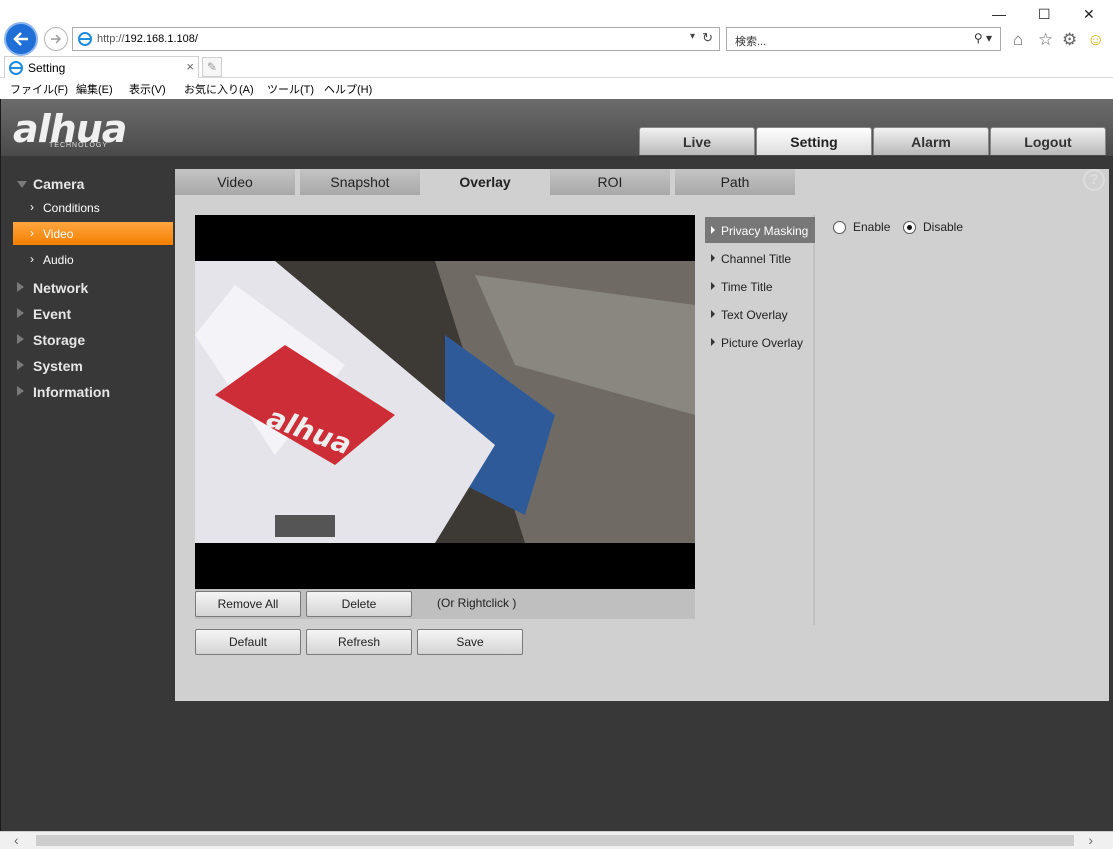 The width and height of the screenshot is (1113, 849). I want to click on scroll-left-icon: ‹, so click(16, 840).